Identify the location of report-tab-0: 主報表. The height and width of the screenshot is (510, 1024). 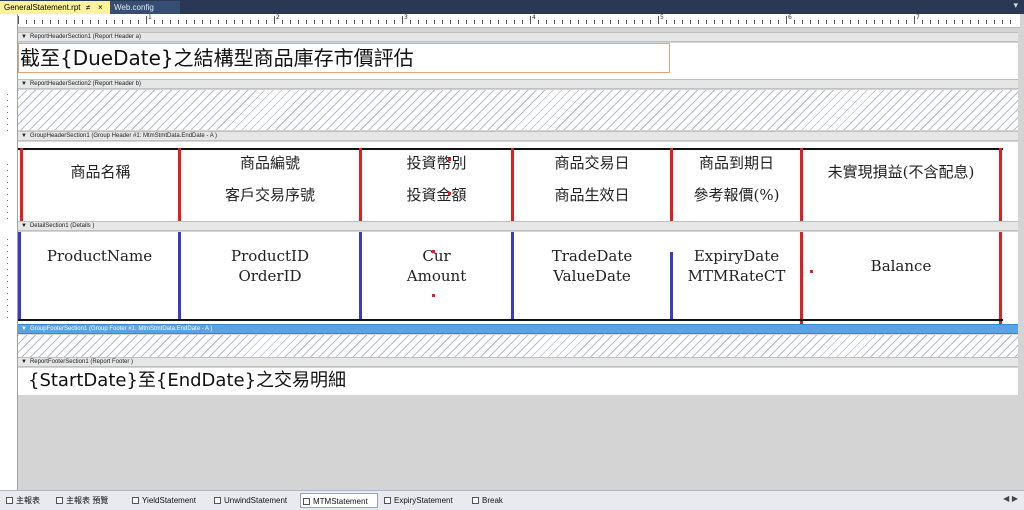
(27, 500).